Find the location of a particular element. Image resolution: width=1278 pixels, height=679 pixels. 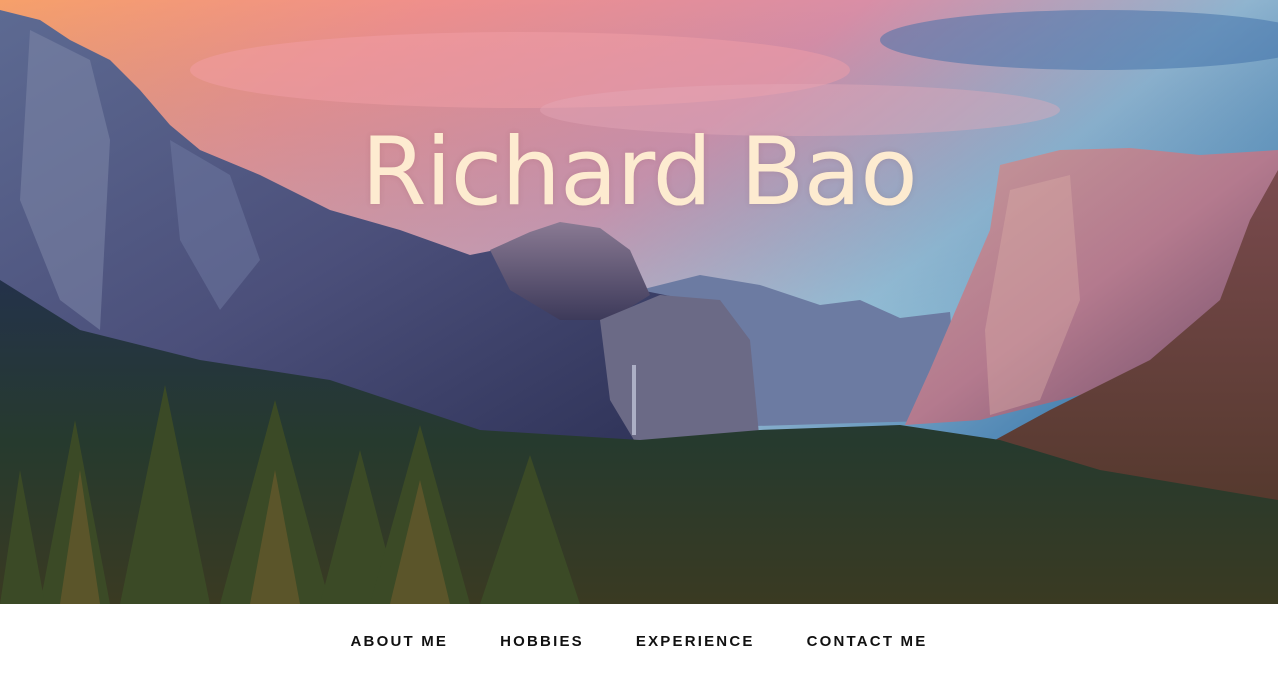

main-navigation: ABOUT ME HOBBIES EXPERIENCE CONTACT ME is located at coordinates (639, 641).